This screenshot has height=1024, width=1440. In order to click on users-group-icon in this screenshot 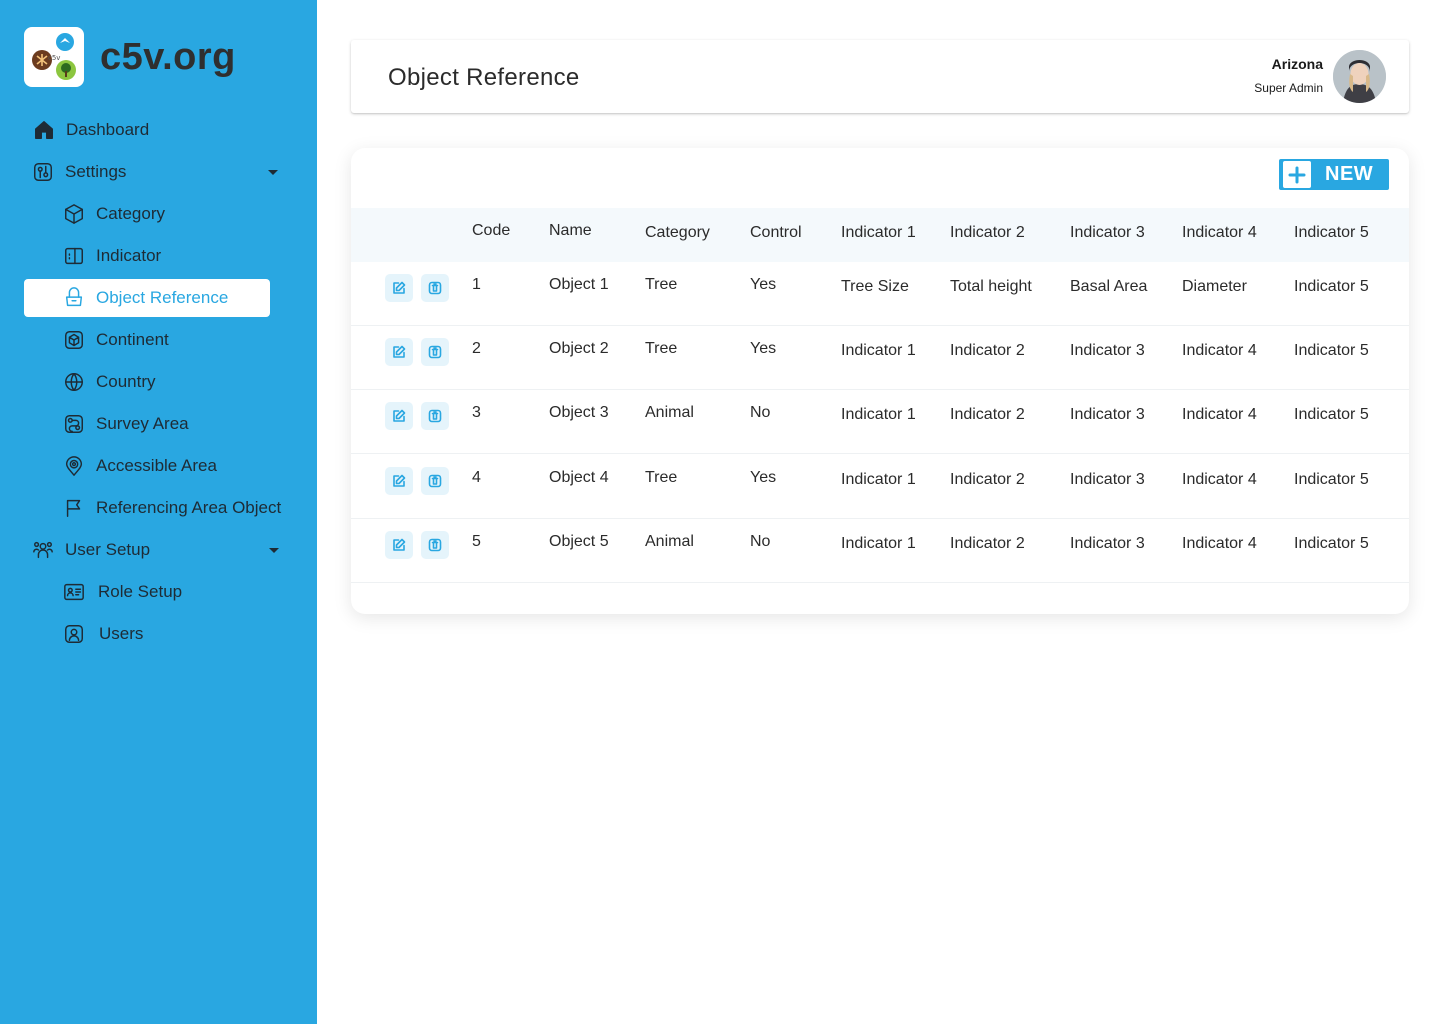, I will do `click(43, 550)`.